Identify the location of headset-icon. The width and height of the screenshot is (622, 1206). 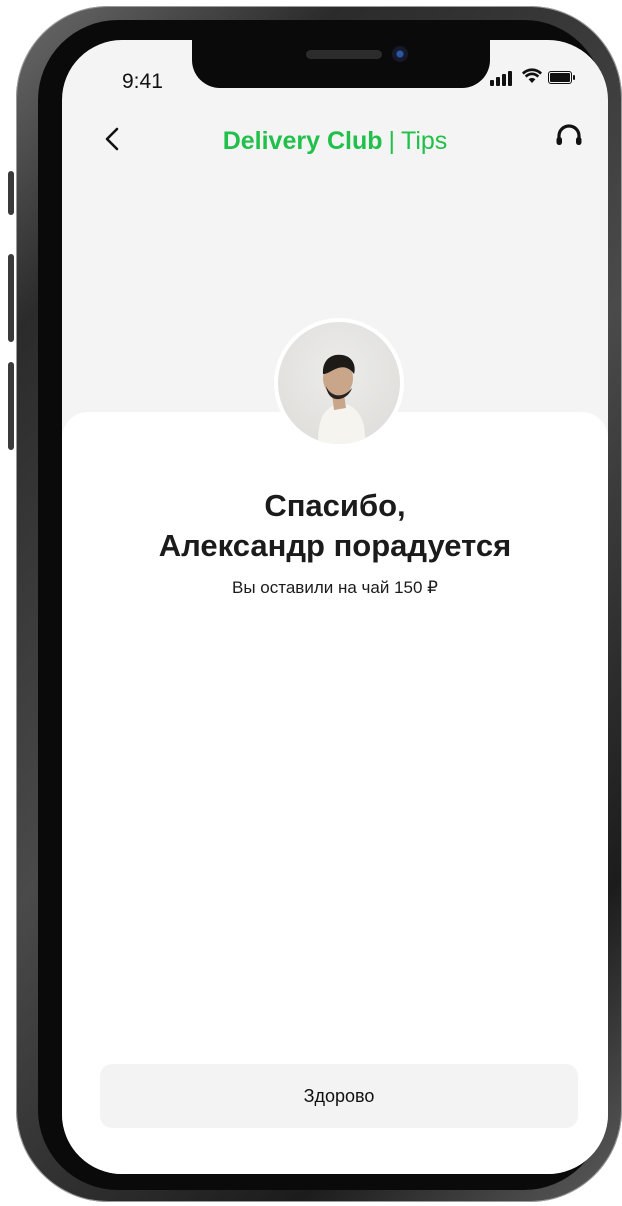
(569, 137).